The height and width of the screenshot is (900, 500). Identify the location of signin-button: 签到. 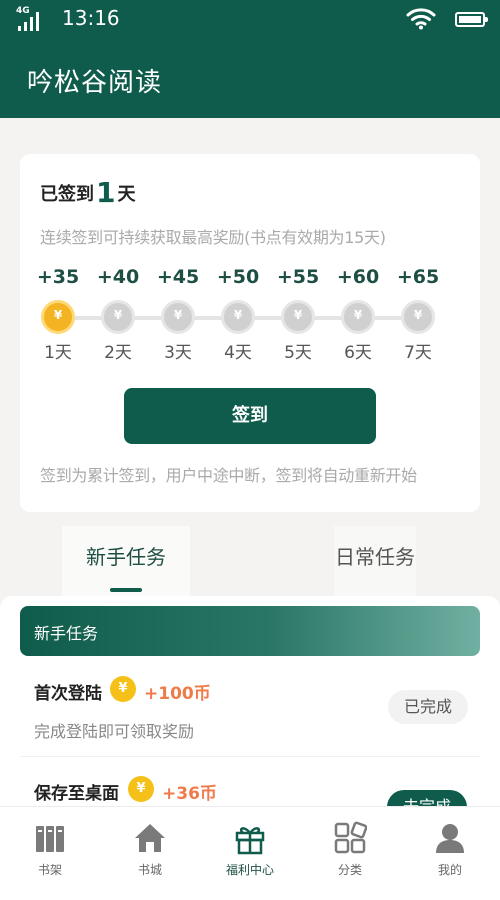
(250, 416).